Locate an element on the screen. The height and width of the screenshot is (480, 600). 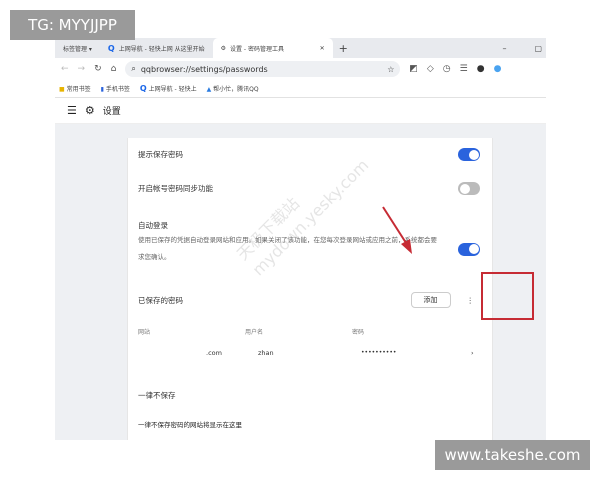
red-arrow-annotation is located at coordinates (397, 230).